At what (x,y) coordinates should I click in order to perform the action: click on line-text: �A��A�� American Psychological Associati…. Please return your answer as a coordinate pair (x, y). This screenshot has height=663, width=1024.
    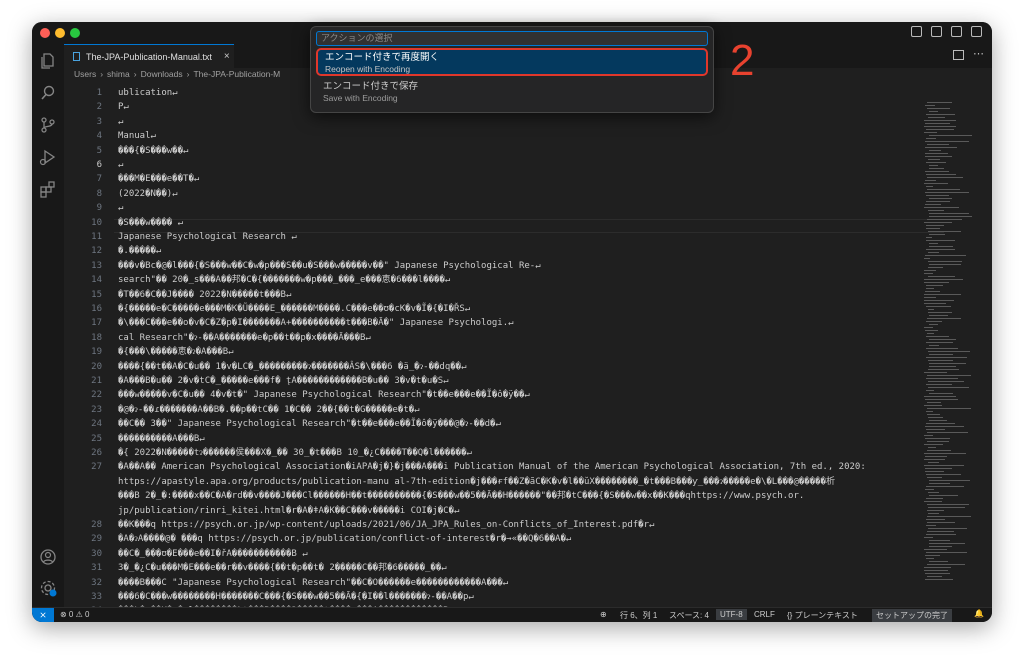
    Looking at the image, I should click on (492, 467).